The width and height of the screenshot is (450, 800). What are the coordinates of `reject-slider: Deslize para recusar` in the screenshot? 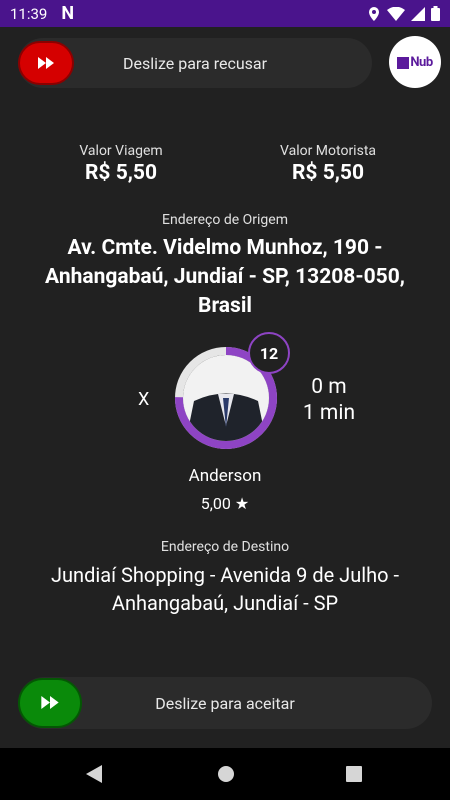 It's located at (195, 63).